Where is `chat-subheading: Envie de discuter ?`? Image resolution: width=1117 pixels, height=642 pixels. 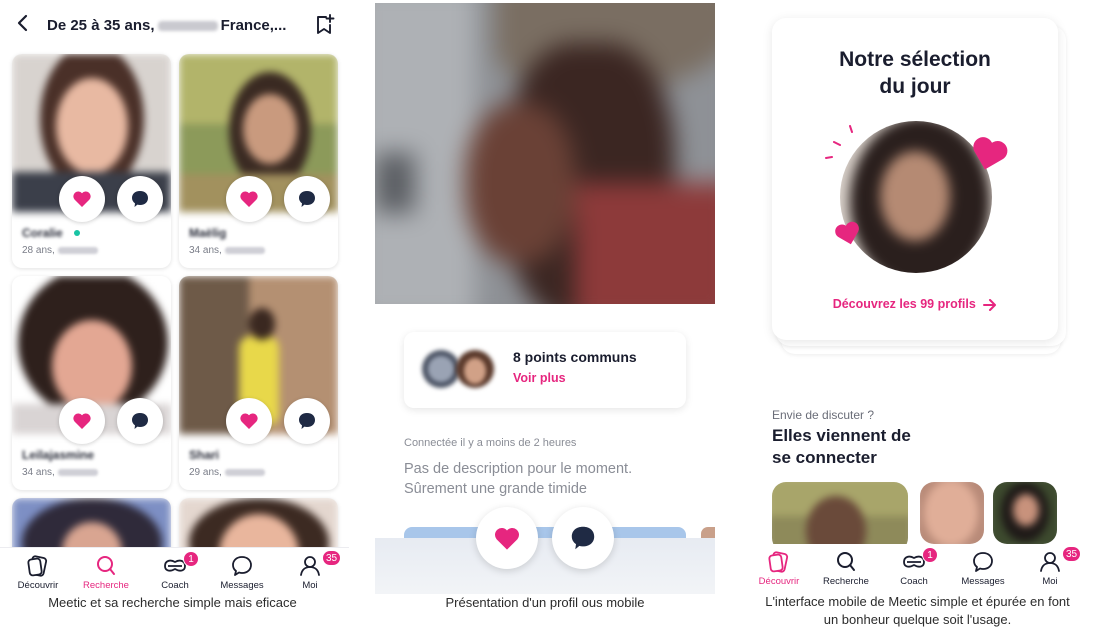
chat-subheading: Envie de discuter ? is located at coordinates (823, 415).